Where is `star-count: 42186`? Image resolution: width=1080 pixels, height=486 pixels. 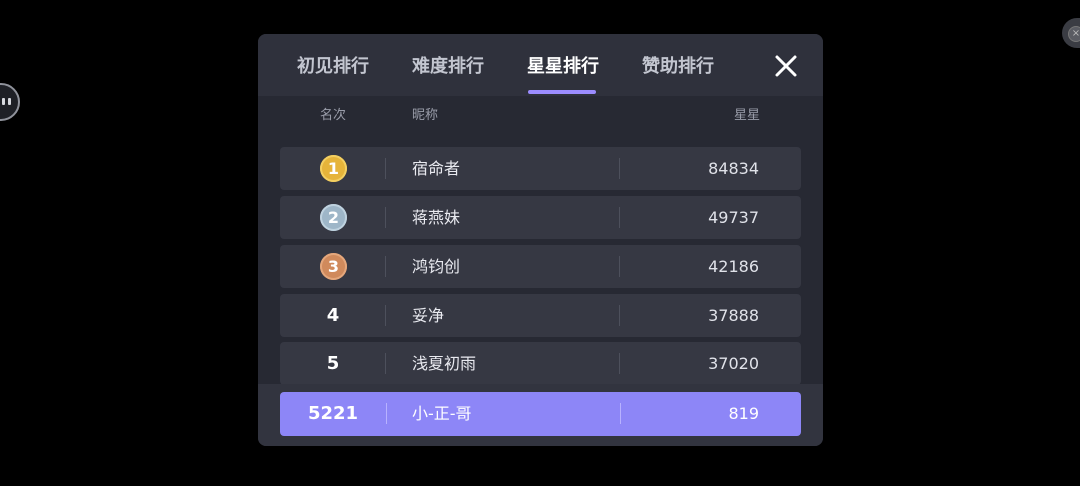
star-count: 42186 is located at coordinates (733, 266).